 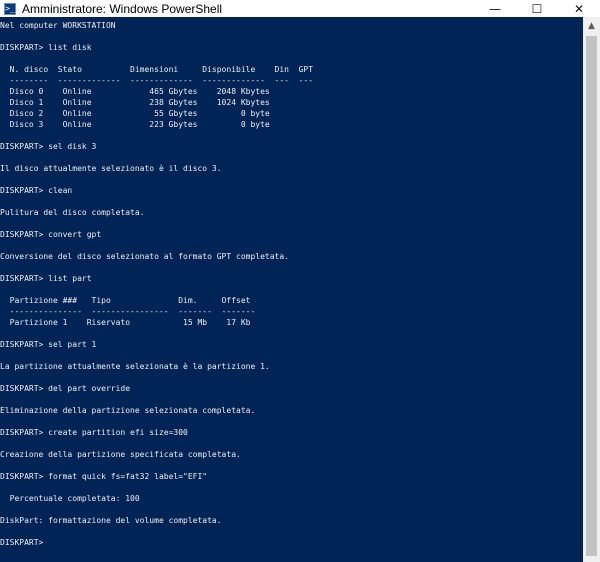 I want to click on close-button: ✕, so click(x=579, y=8).